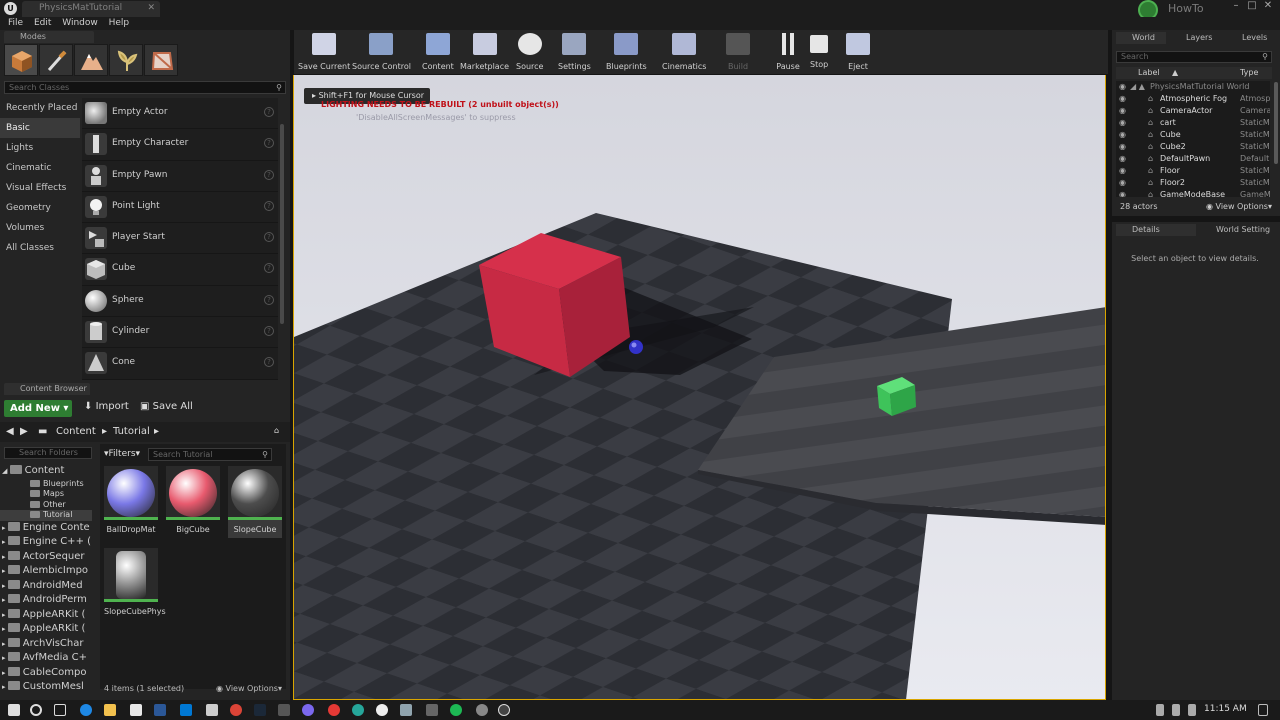  I want to click on folder-tree-item: Maps, so click(46, 494).